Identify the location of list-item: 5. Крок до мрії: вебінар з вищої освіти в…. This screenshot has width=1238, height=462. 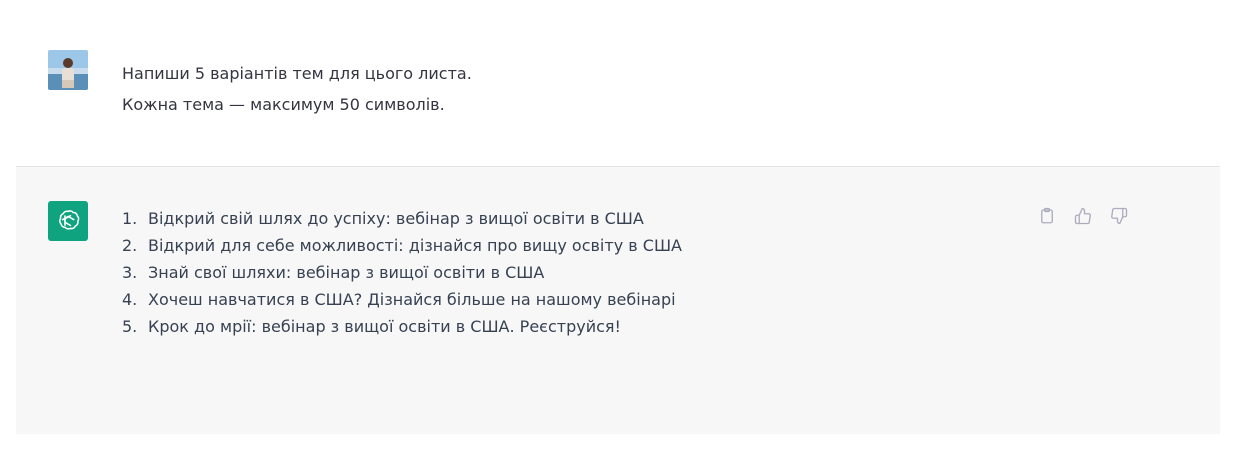
(402, 326).